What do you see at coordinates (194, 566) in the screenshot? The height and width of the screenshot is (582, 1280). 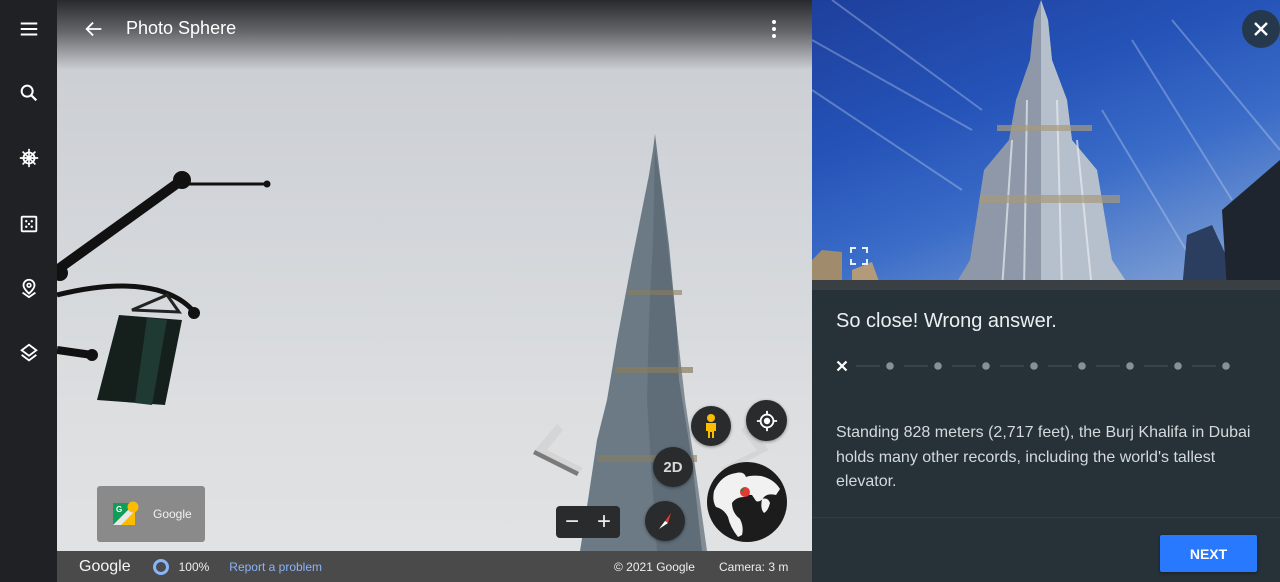 I see `load-progress-text: 100%` at bounding box center [194, 566].